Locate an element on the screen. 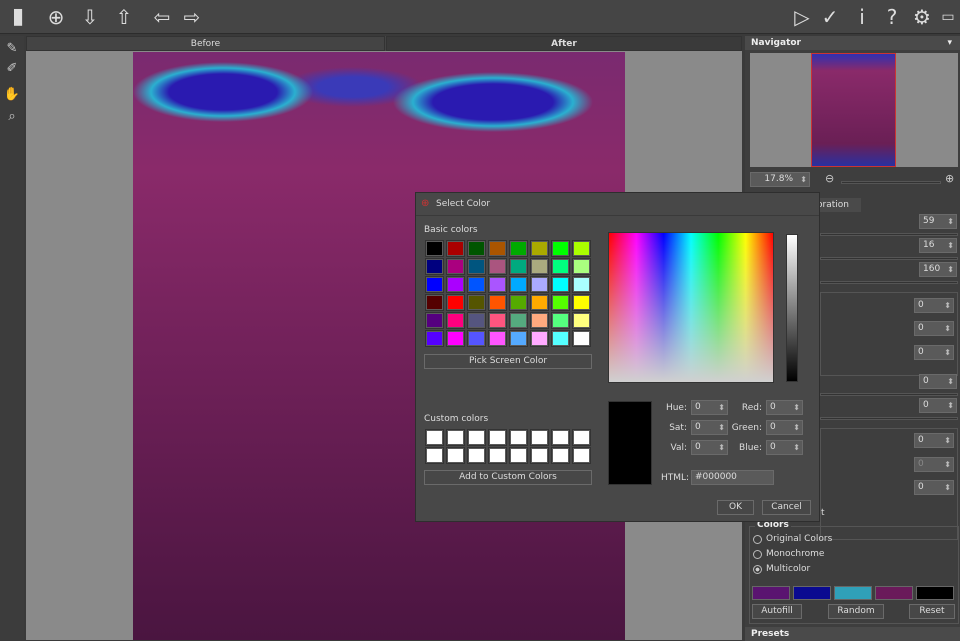  hand-tool-icon: ✋ is located at coordinates (12, 95).